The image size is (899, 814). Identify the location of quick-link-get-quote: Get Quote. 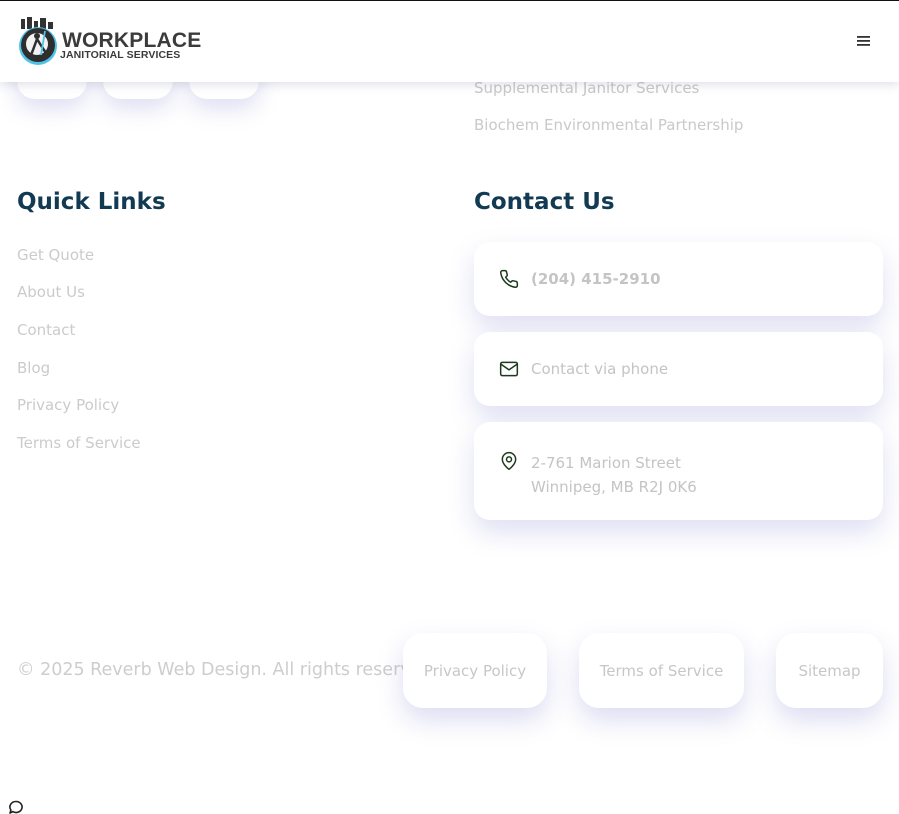
(55, 255).